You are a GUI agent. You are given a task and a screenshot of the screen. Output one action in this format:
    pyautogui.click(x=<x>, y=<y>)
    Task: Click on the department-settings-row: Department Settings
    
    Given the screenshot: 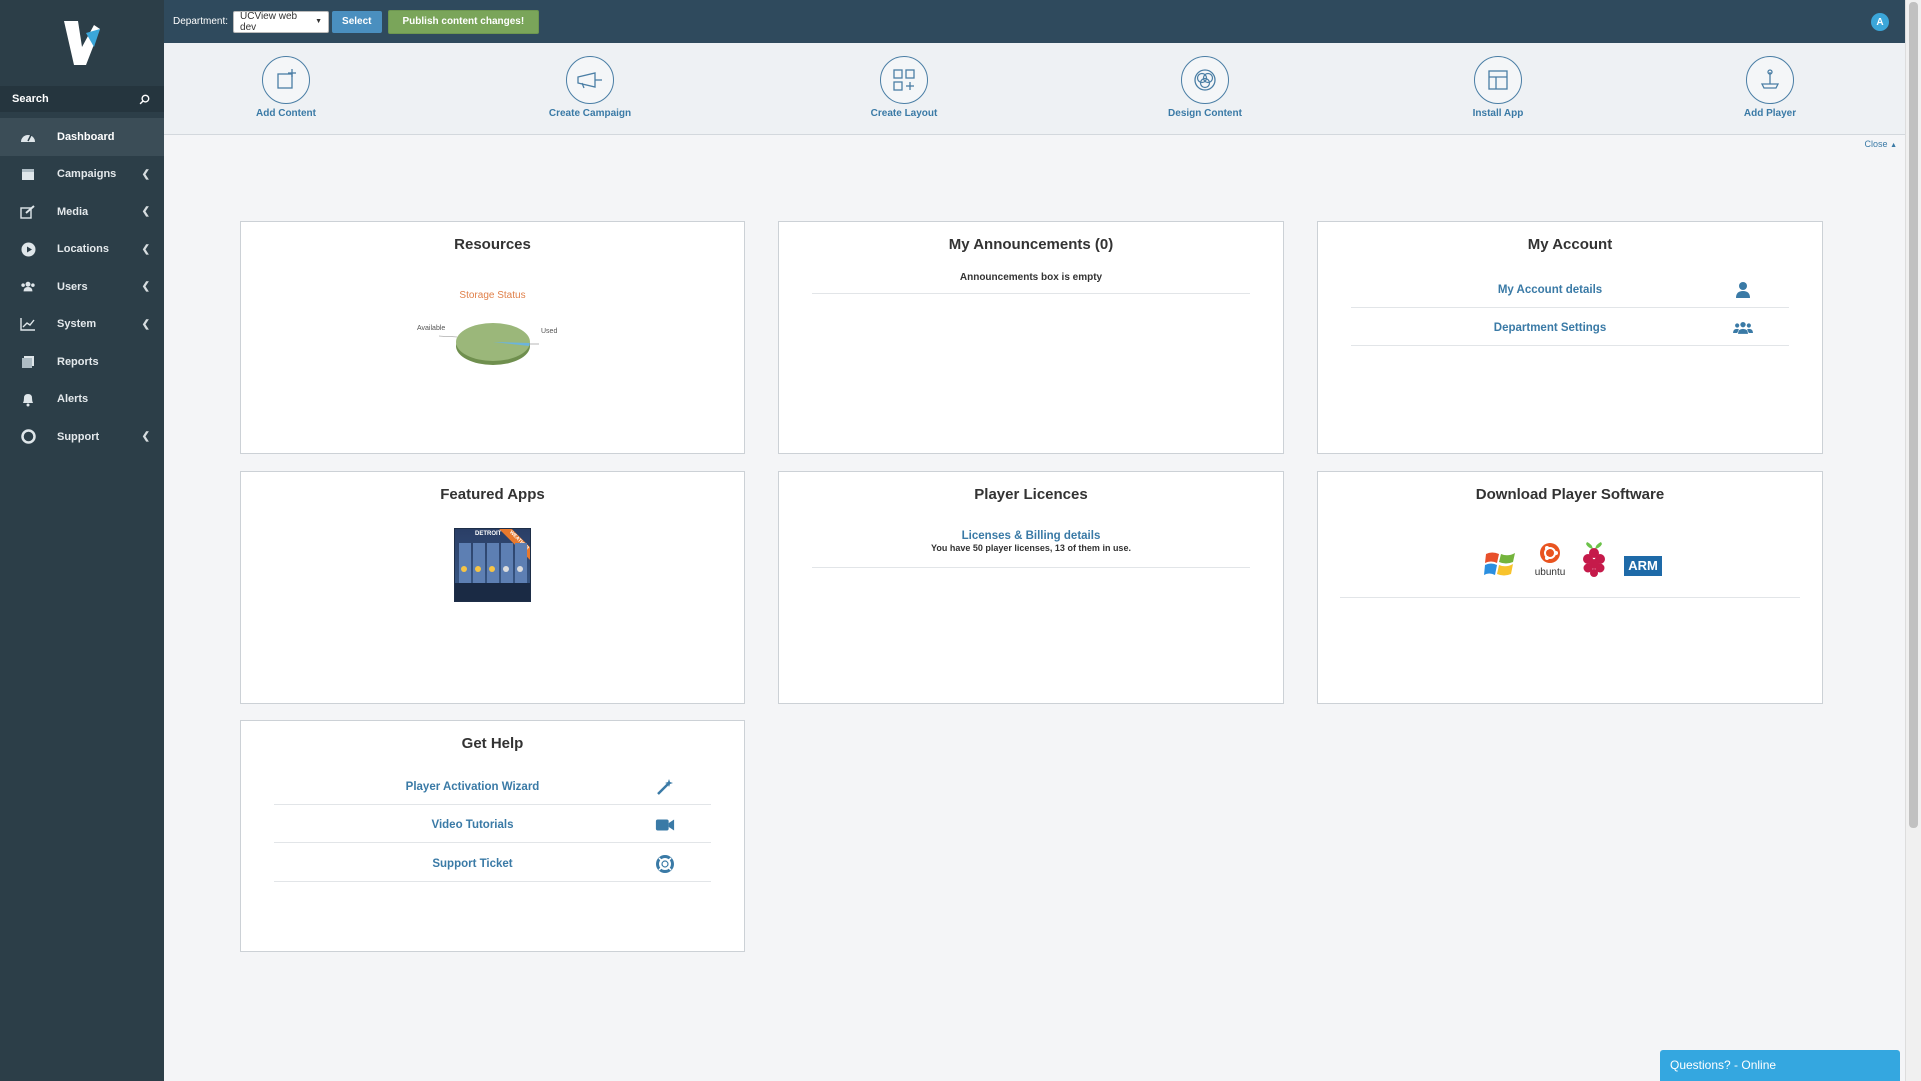 What is the action you would take?
    pyautogui.click(x=1570, y=328)
    